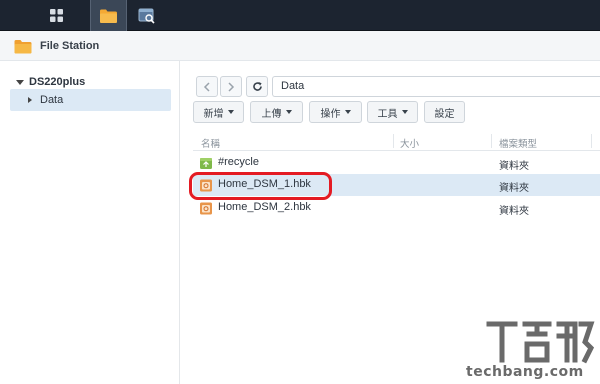  I want to click on forward-button, so click(231, 86).